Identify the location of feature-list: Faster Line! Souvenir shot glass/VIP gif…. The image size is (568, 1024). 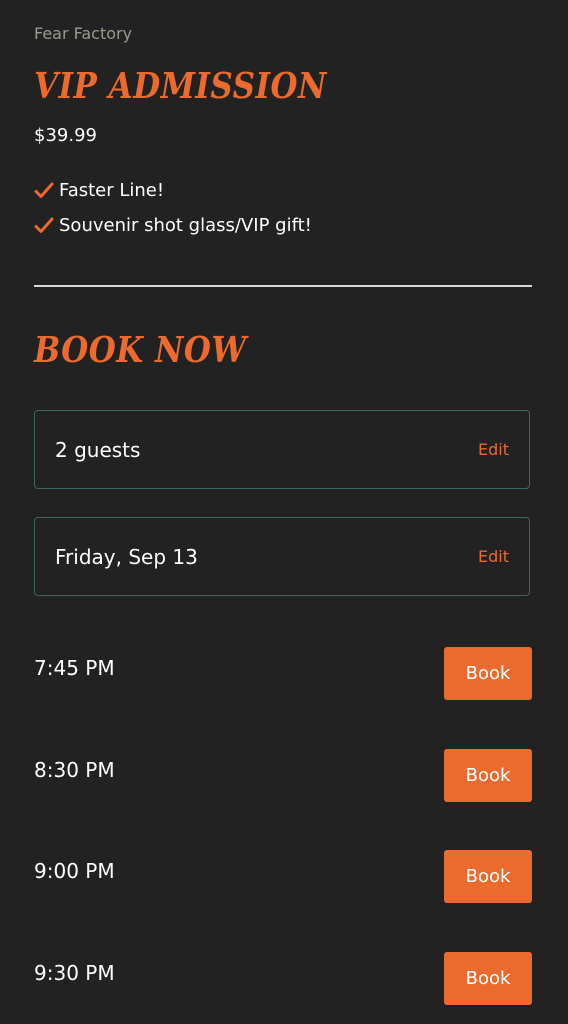
(173, 215).